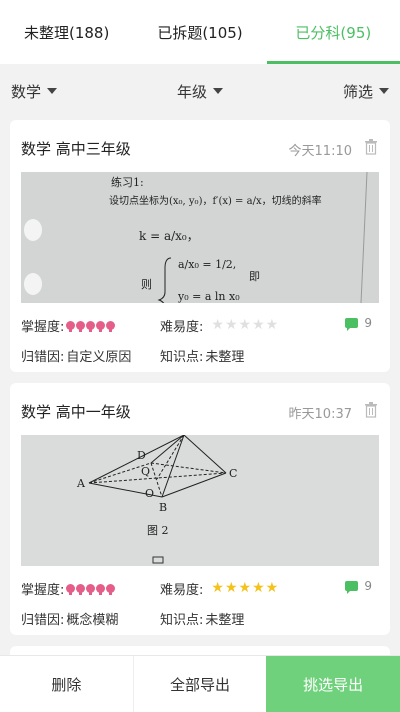 Image resolution: width=400 pixels, height=712 pixels. I want to click on error-cause-row: 归错因: 自定义原因, so click(76, 355).